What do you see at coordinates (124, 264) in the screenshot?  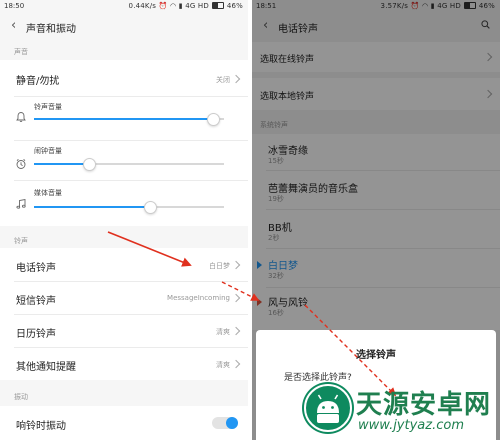 I see `phone-ringtone-row: 电话铃声 白日梦` at bounding box center [124, 264].